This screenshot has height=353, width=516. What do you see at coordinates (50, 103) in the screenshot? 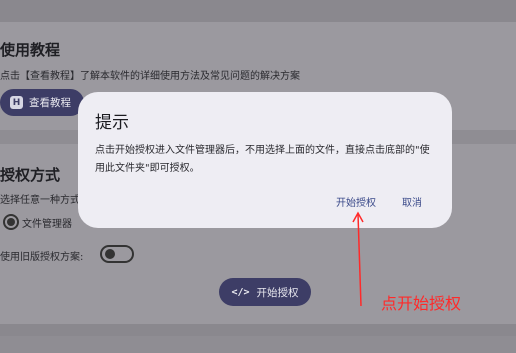
I see `view-tutorial-label: 查看教程` at bounding box center [50, 103].